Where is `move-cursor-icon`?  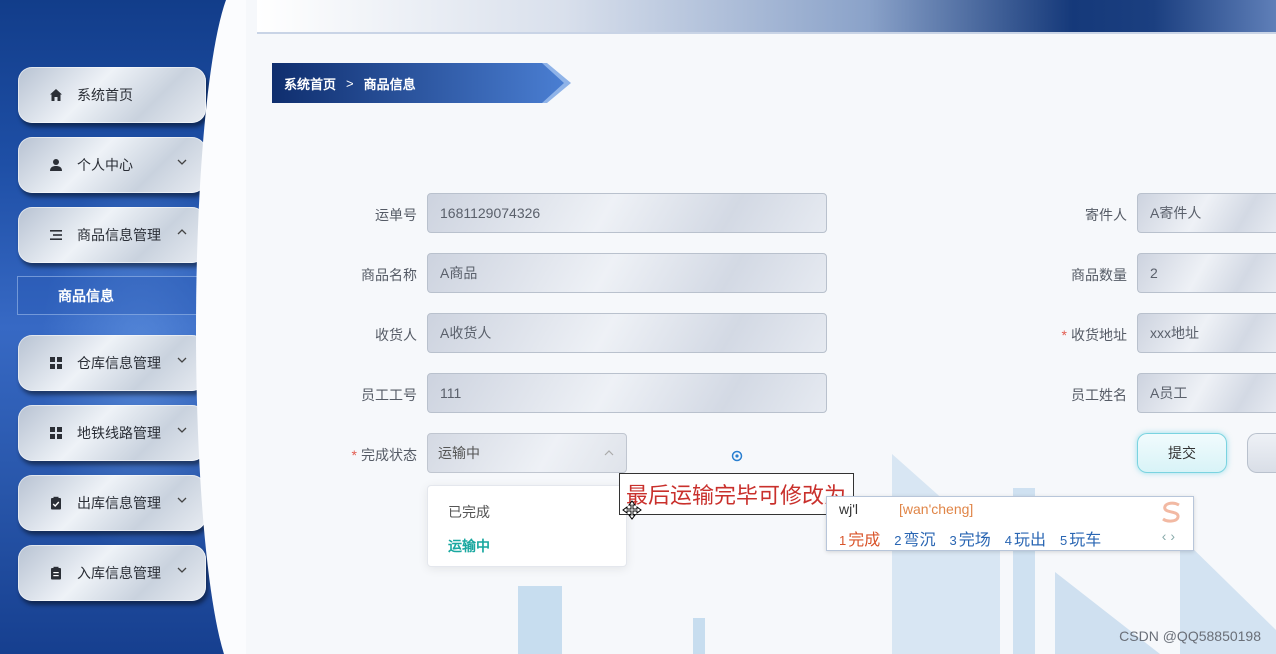
move-cursor-icon is located at coordinates (632, 510).